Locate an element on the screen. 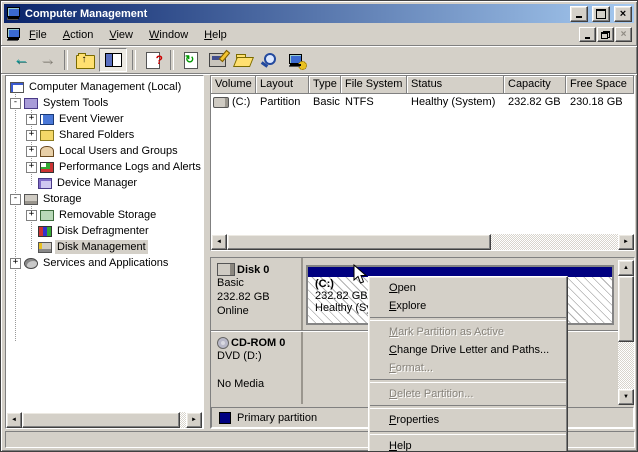 The height and width of the screenshot is (452, 638). performance-icon is located at coordinates (47, 167).